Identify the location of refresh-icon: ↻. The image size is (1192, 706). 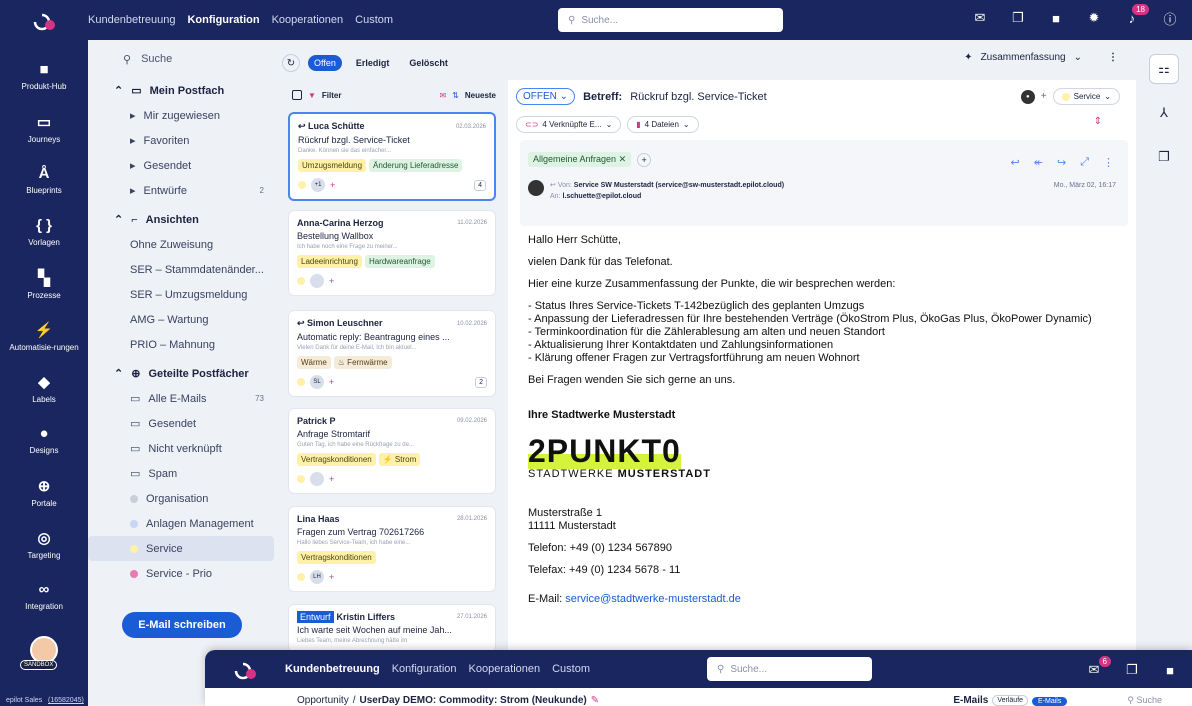
(291, 63).